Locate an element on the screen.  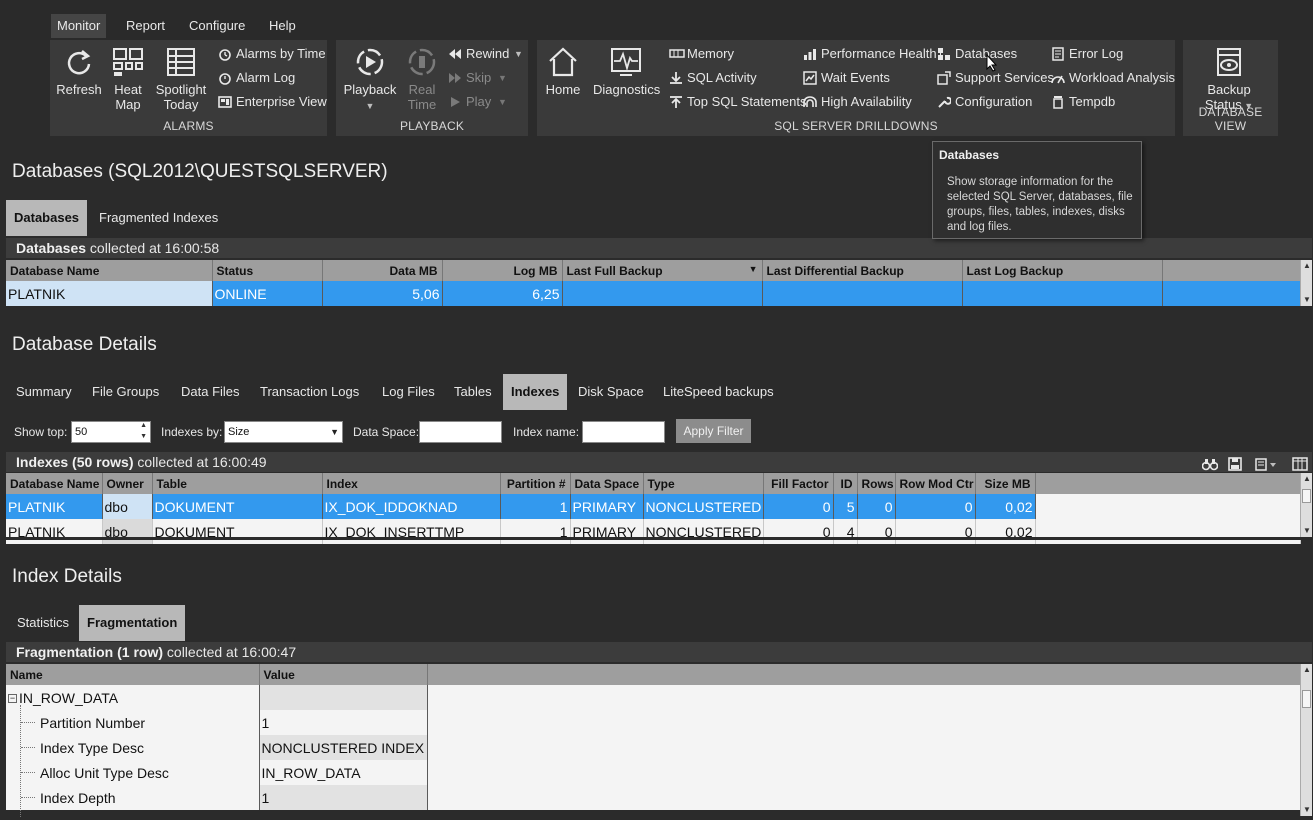
tab-litespeed-backups: LiteSpeed backups is located at coordinates (718, 392).